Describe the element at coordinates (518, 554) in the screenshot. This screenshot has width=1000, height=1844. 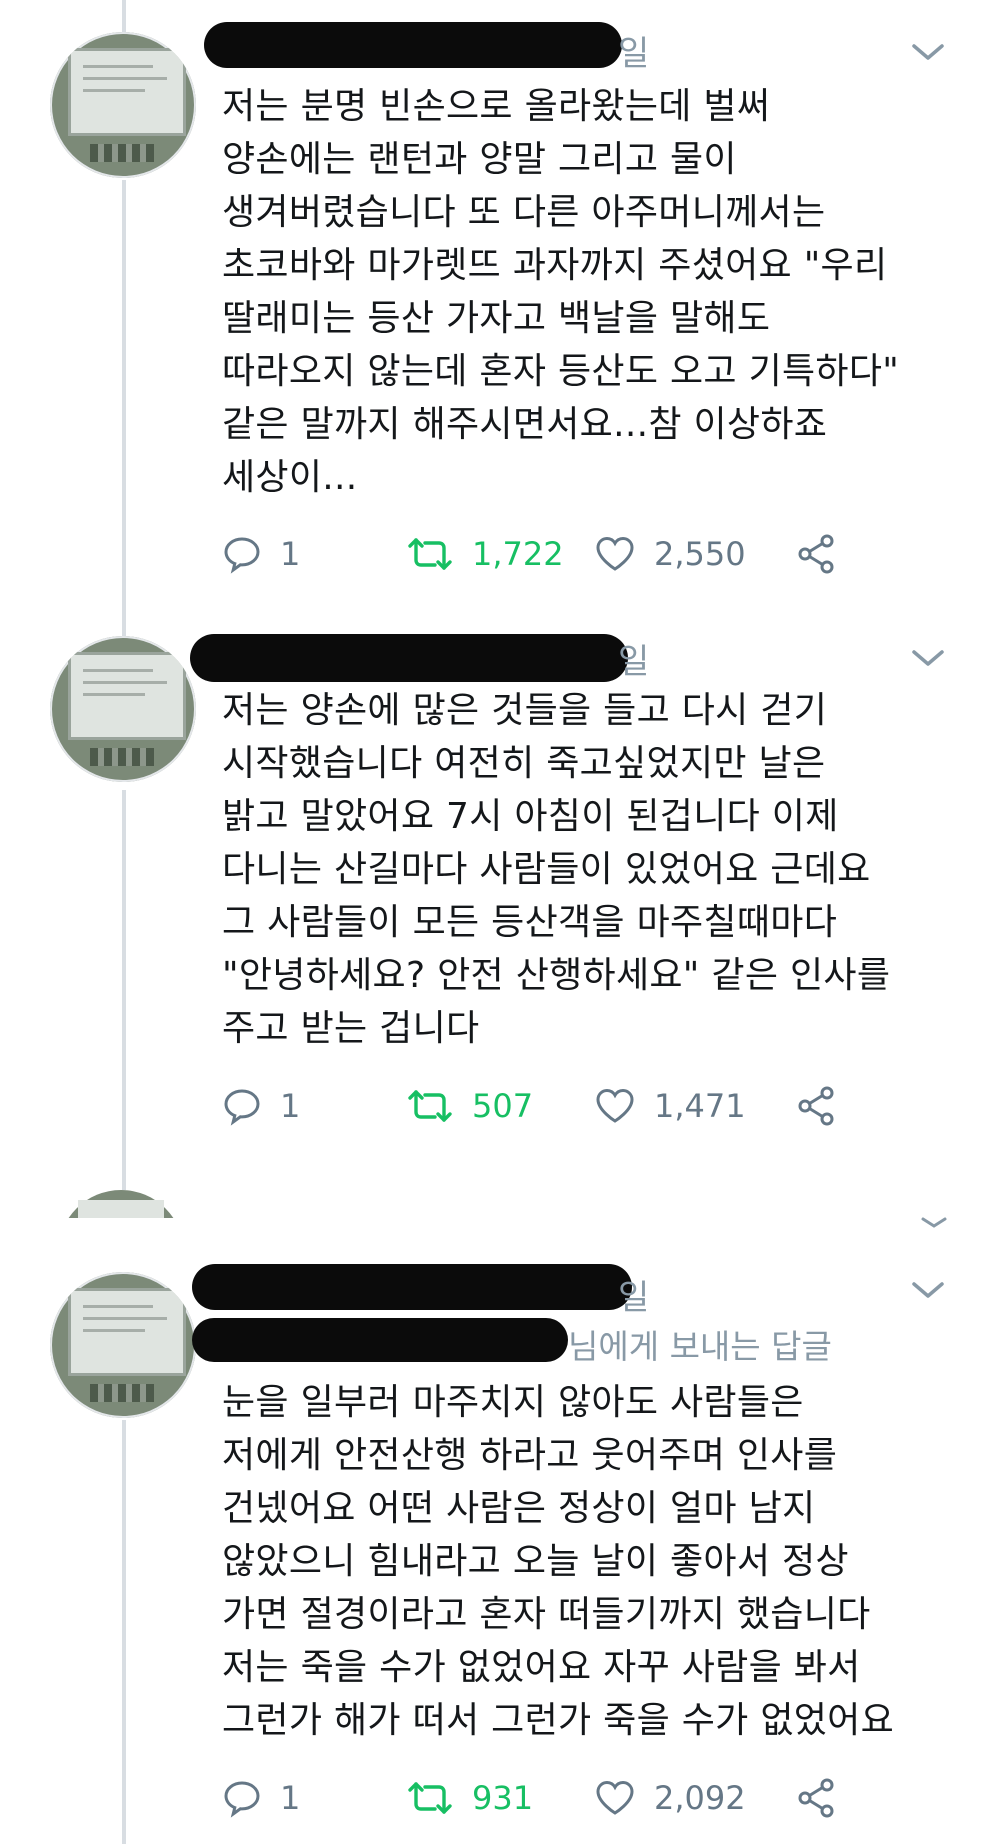
I see `retweet-count: 1,722` at that location.